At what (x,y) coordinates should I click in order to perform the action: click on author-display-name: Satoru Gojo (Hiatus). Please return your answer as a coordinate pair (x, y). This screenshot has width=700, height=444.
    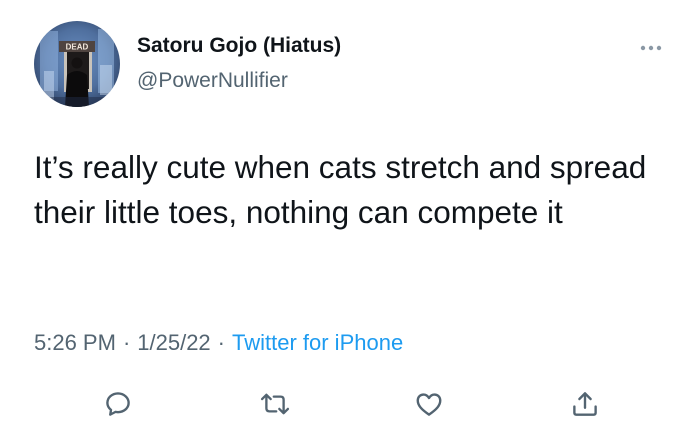
    Looking at the image, I should click on (239, 46).